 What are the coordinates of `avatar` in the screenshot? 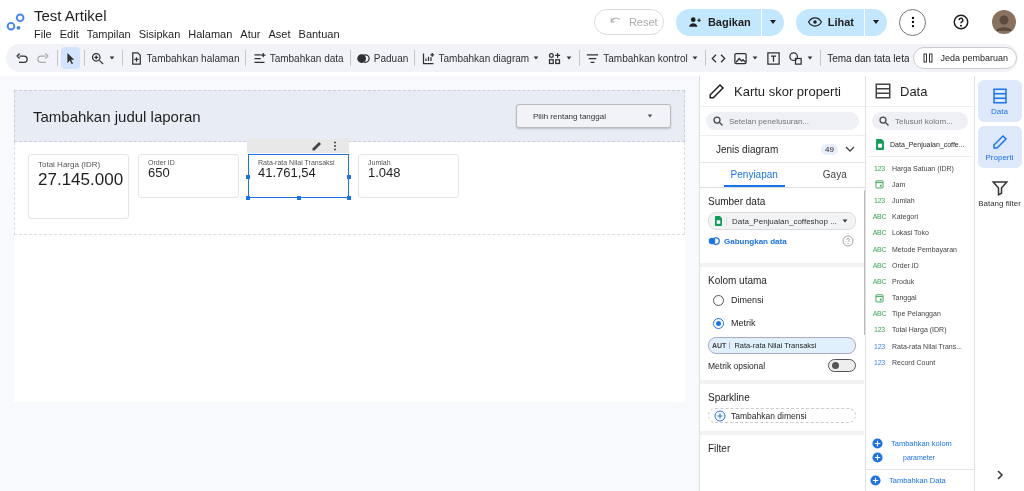 It's located at (1004, 22).